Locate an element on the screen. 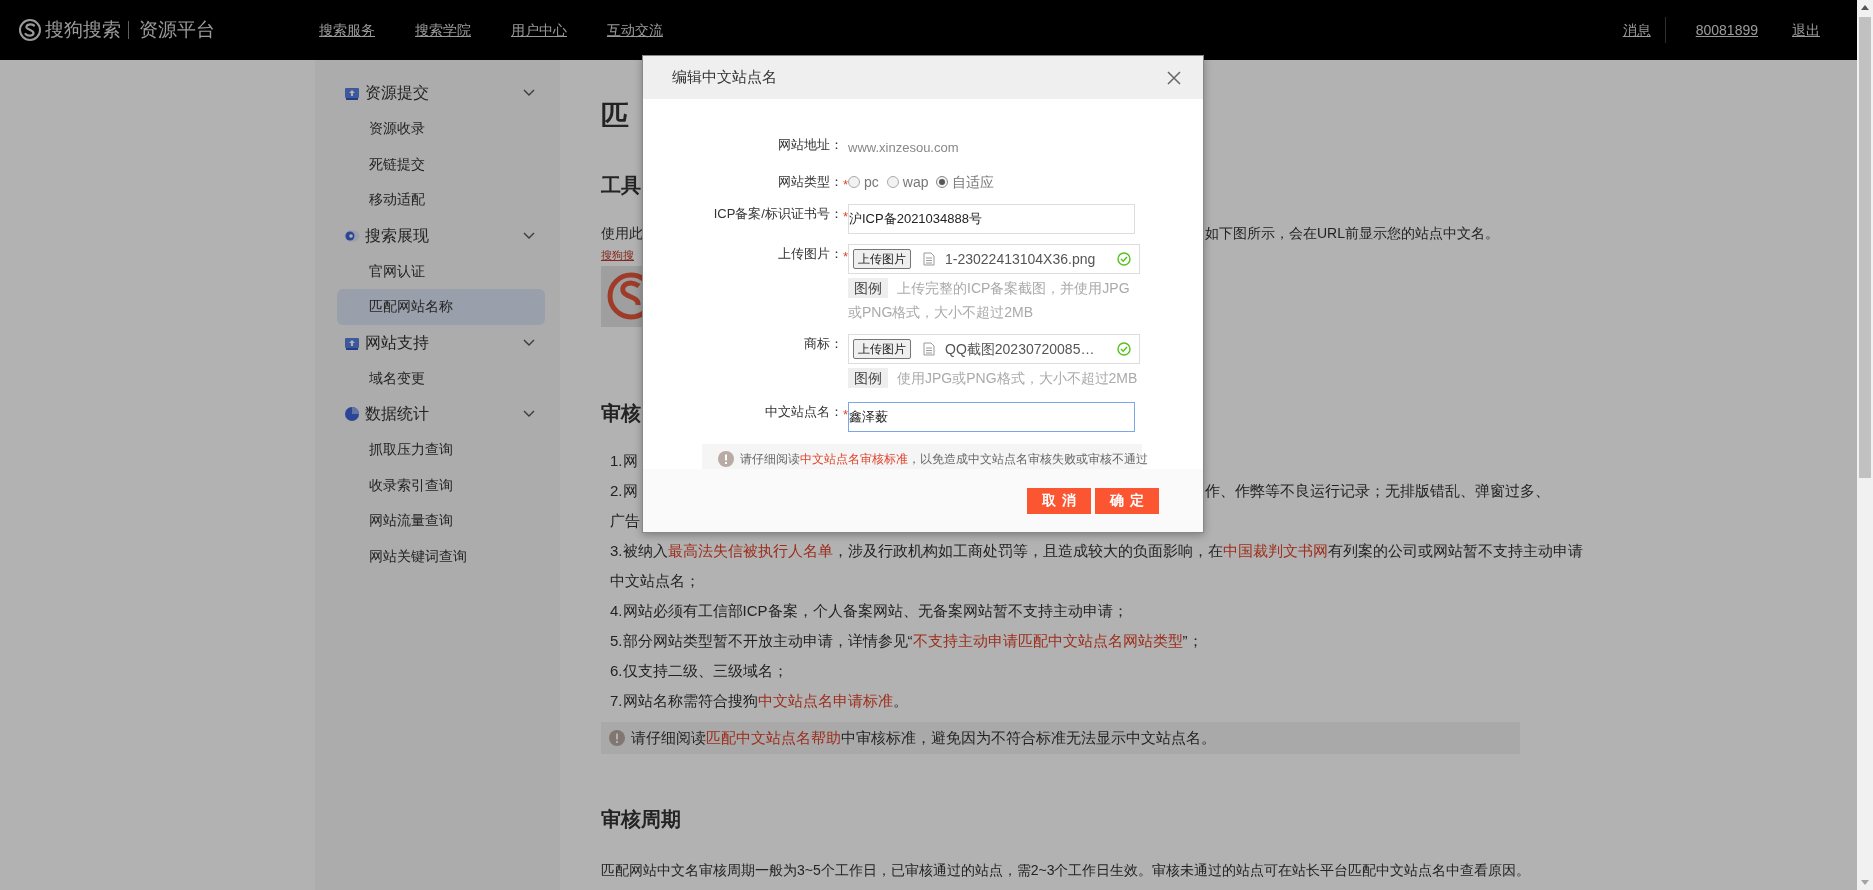 This screenshot has height=890, width=1873. nav-link: 搜索服务 is located at coordinates (347, 30).